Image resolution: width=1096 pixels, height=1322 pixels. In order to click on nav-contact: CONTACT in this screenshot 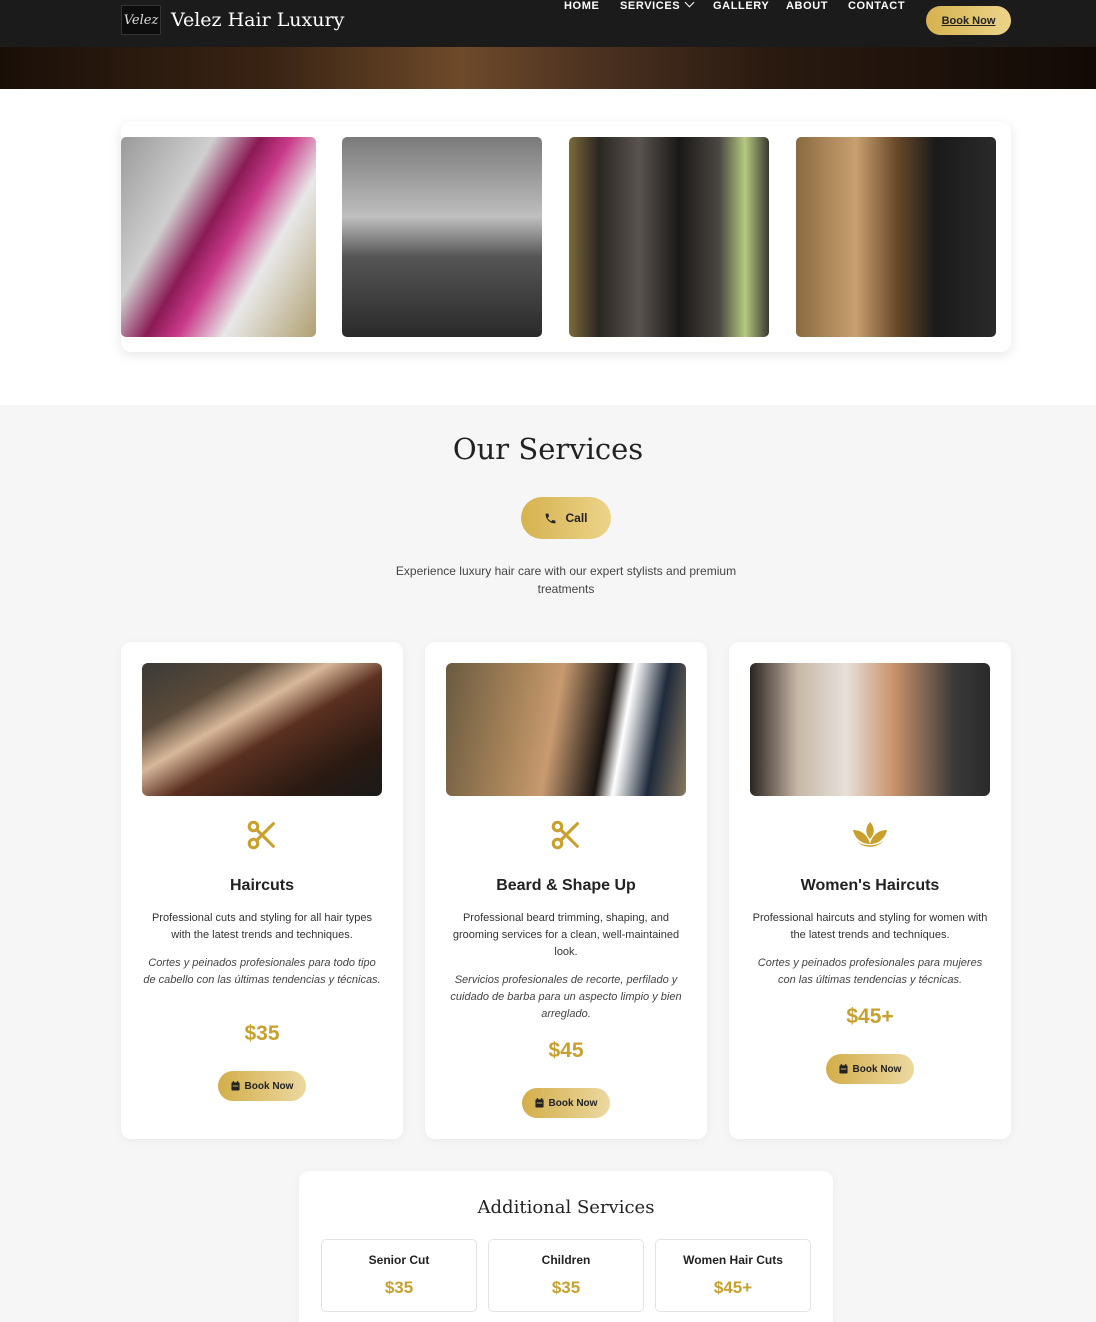, I will do `click(876, 6)`.